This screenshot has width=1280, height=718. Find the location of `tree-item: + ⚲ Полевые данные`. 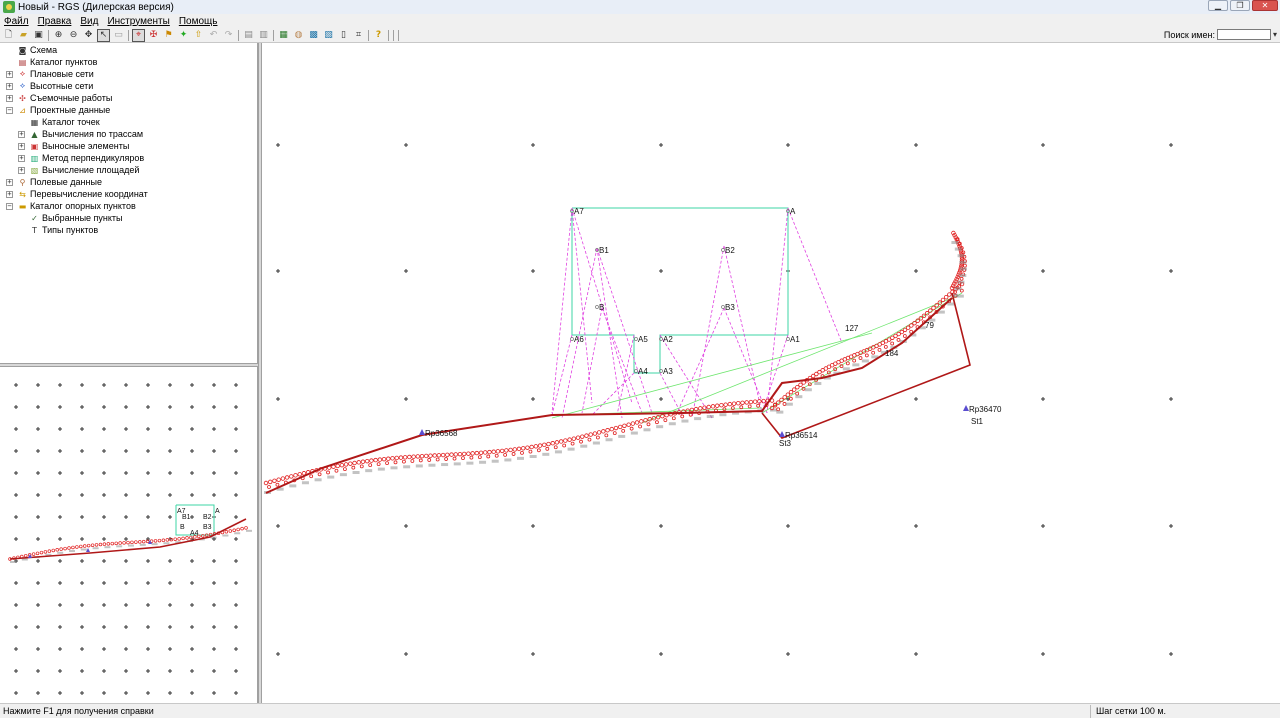

tree-item: + ⚲ Полевые данные is located at coordinates (54, 182).